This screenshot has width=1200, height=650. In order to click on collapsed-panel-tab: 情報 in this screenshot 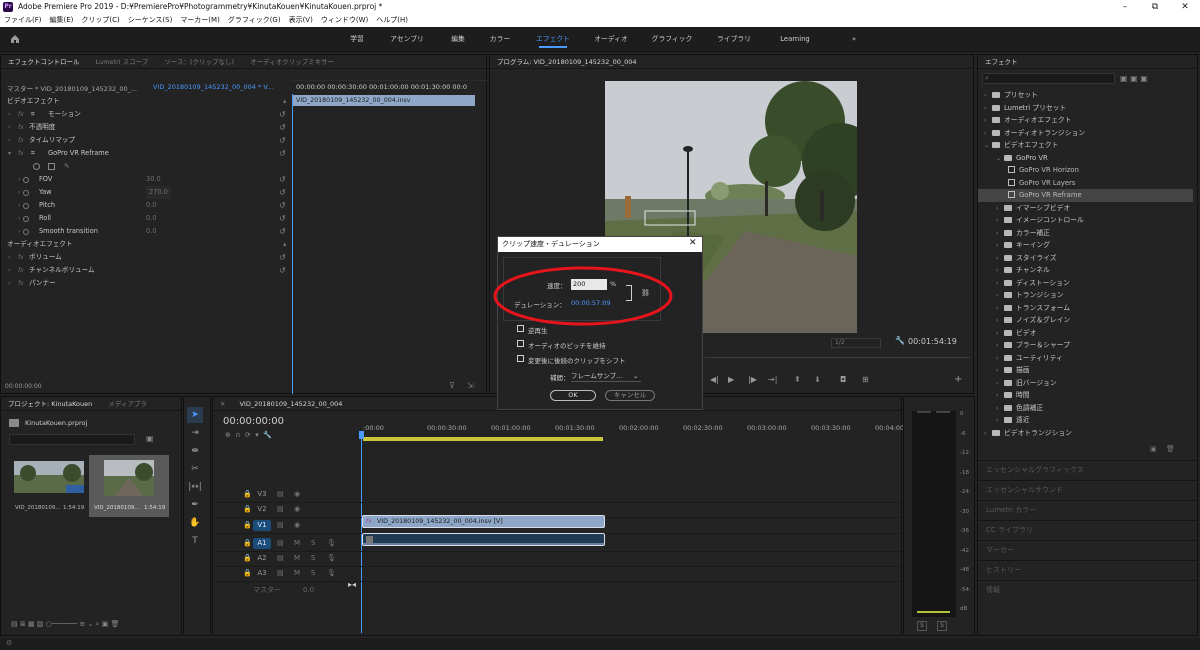, I will do `click(1087, 589)`.